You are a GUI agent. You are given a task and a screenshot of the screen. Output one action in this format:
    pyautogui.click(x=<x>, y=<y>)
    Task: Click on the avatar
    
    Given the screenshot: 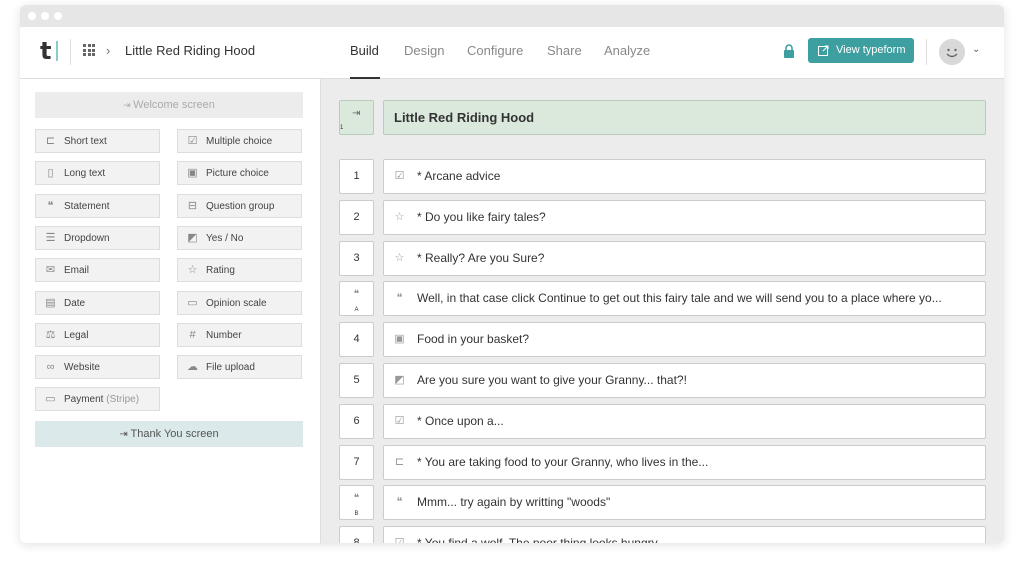 What is the action you would take?
    pyautogui.click(x=952, y=52)
    